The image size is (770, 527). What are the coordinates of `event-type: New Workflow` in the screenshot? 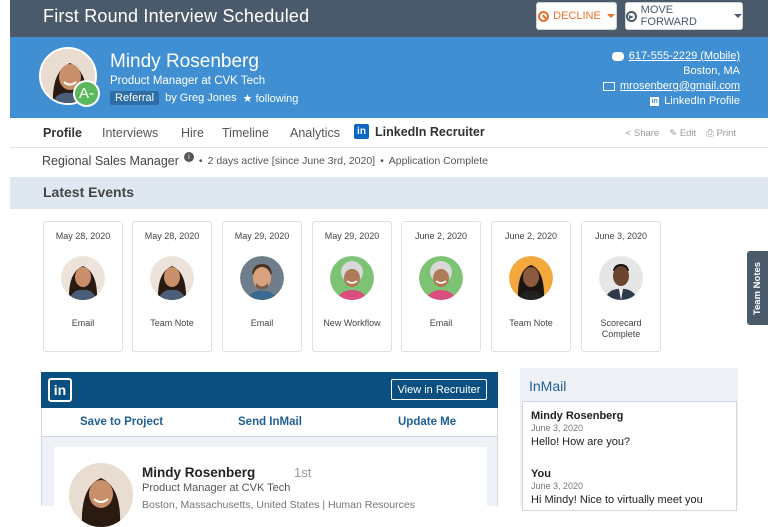 It's located at (352, 323).